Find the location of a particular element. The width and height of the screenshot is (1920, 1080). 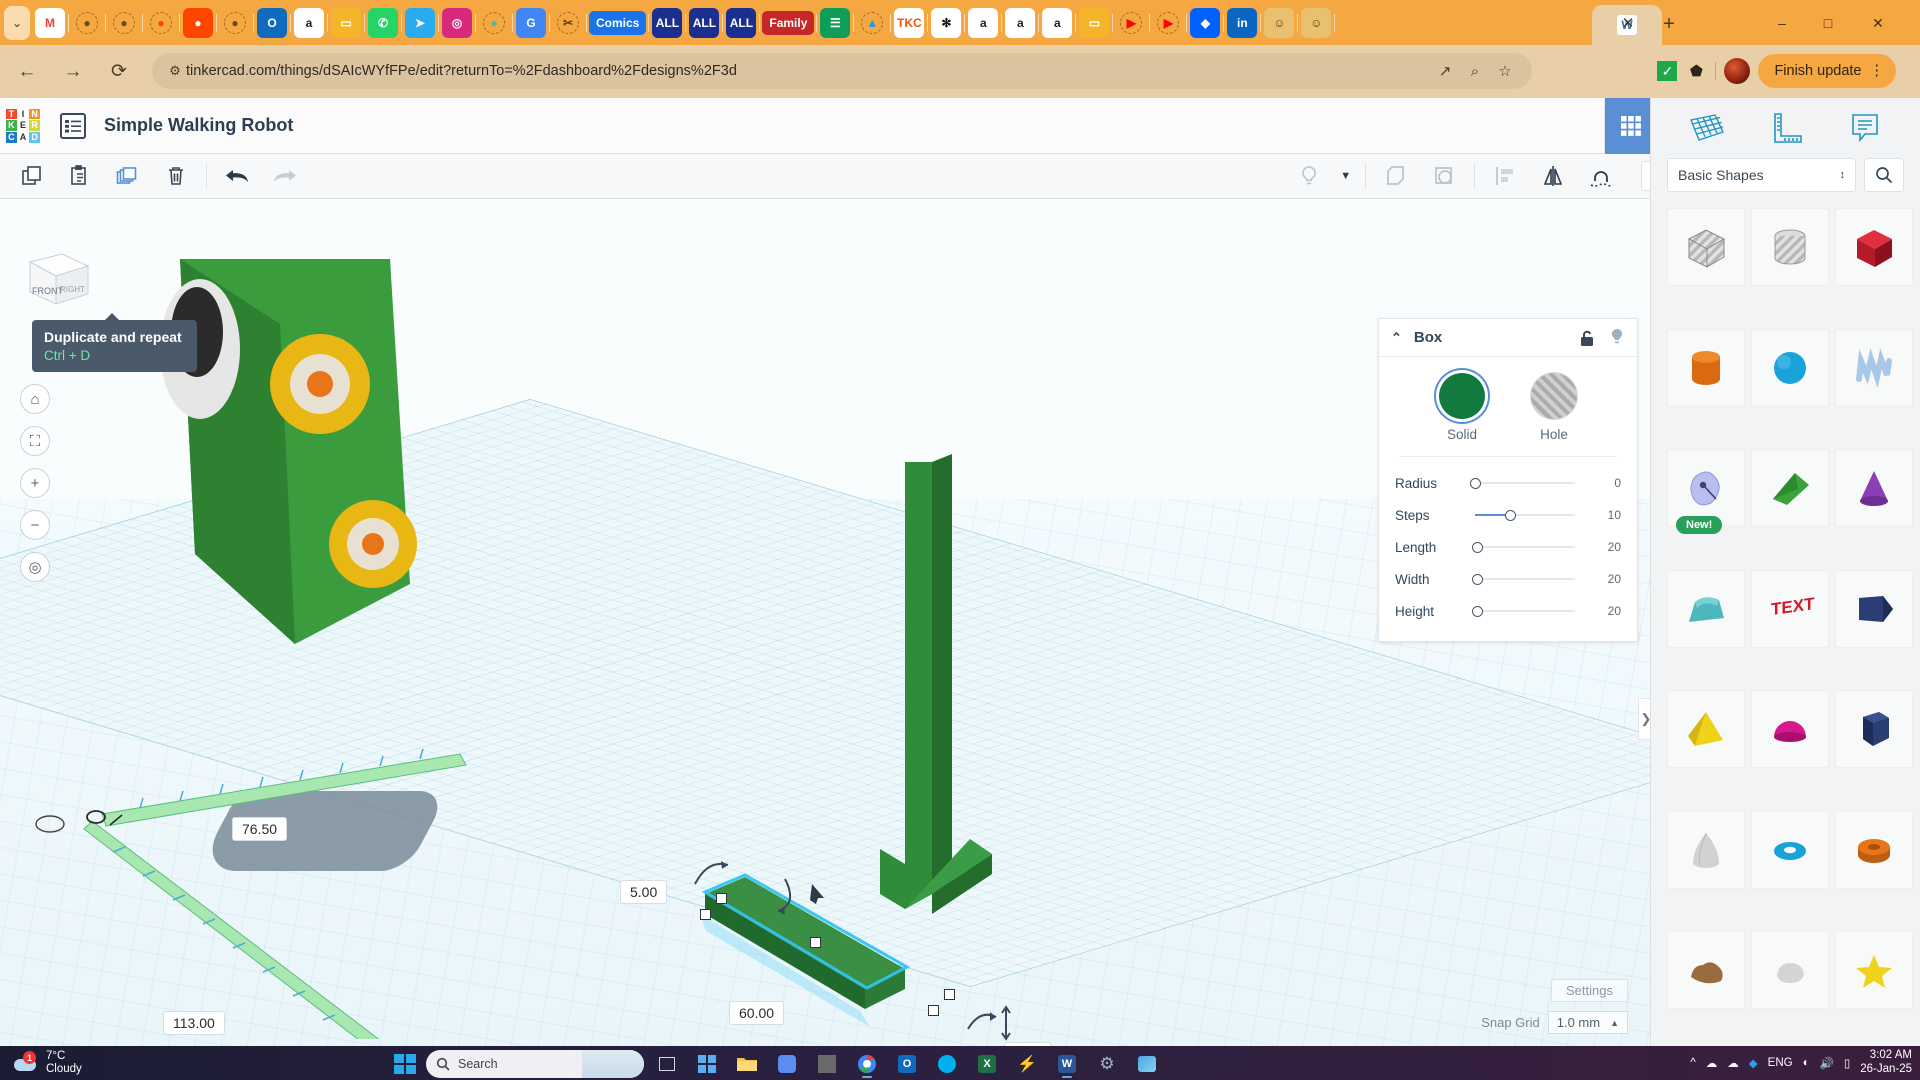

tray-battery-icon: ▯ is located at coordinates (1847, 1063).